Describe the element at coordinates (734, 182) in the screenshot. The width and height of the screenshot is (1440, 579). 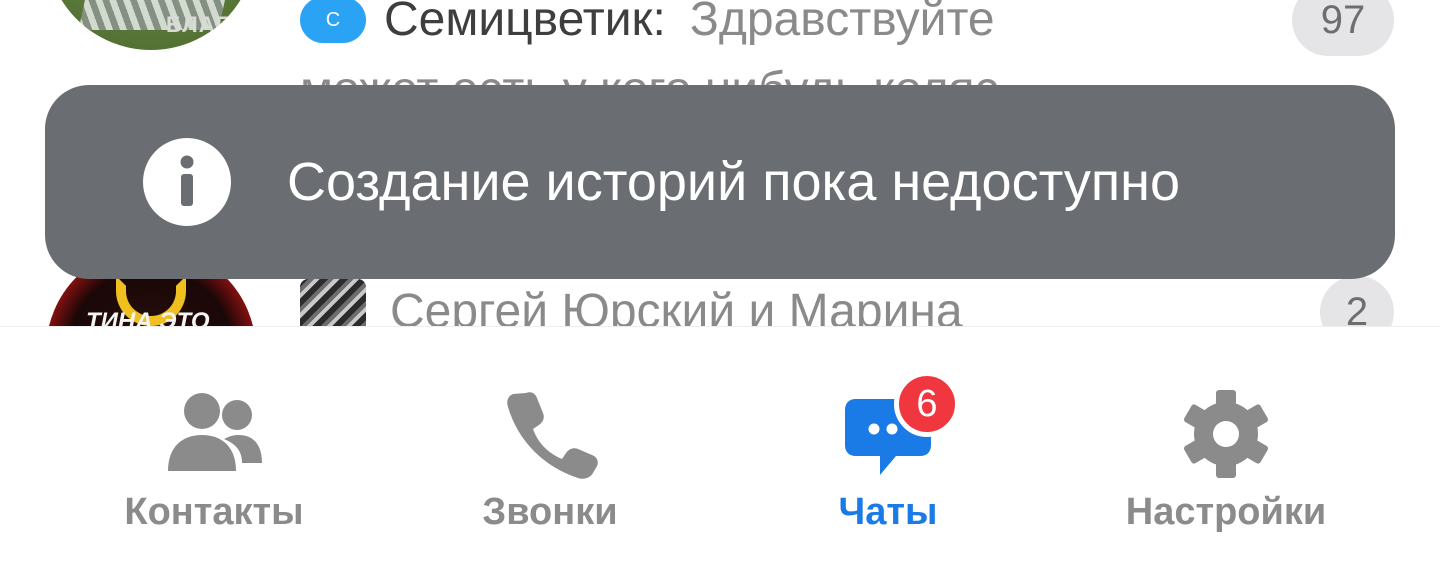
I see `toast-message: Создание историй пока недоступно` at that location.